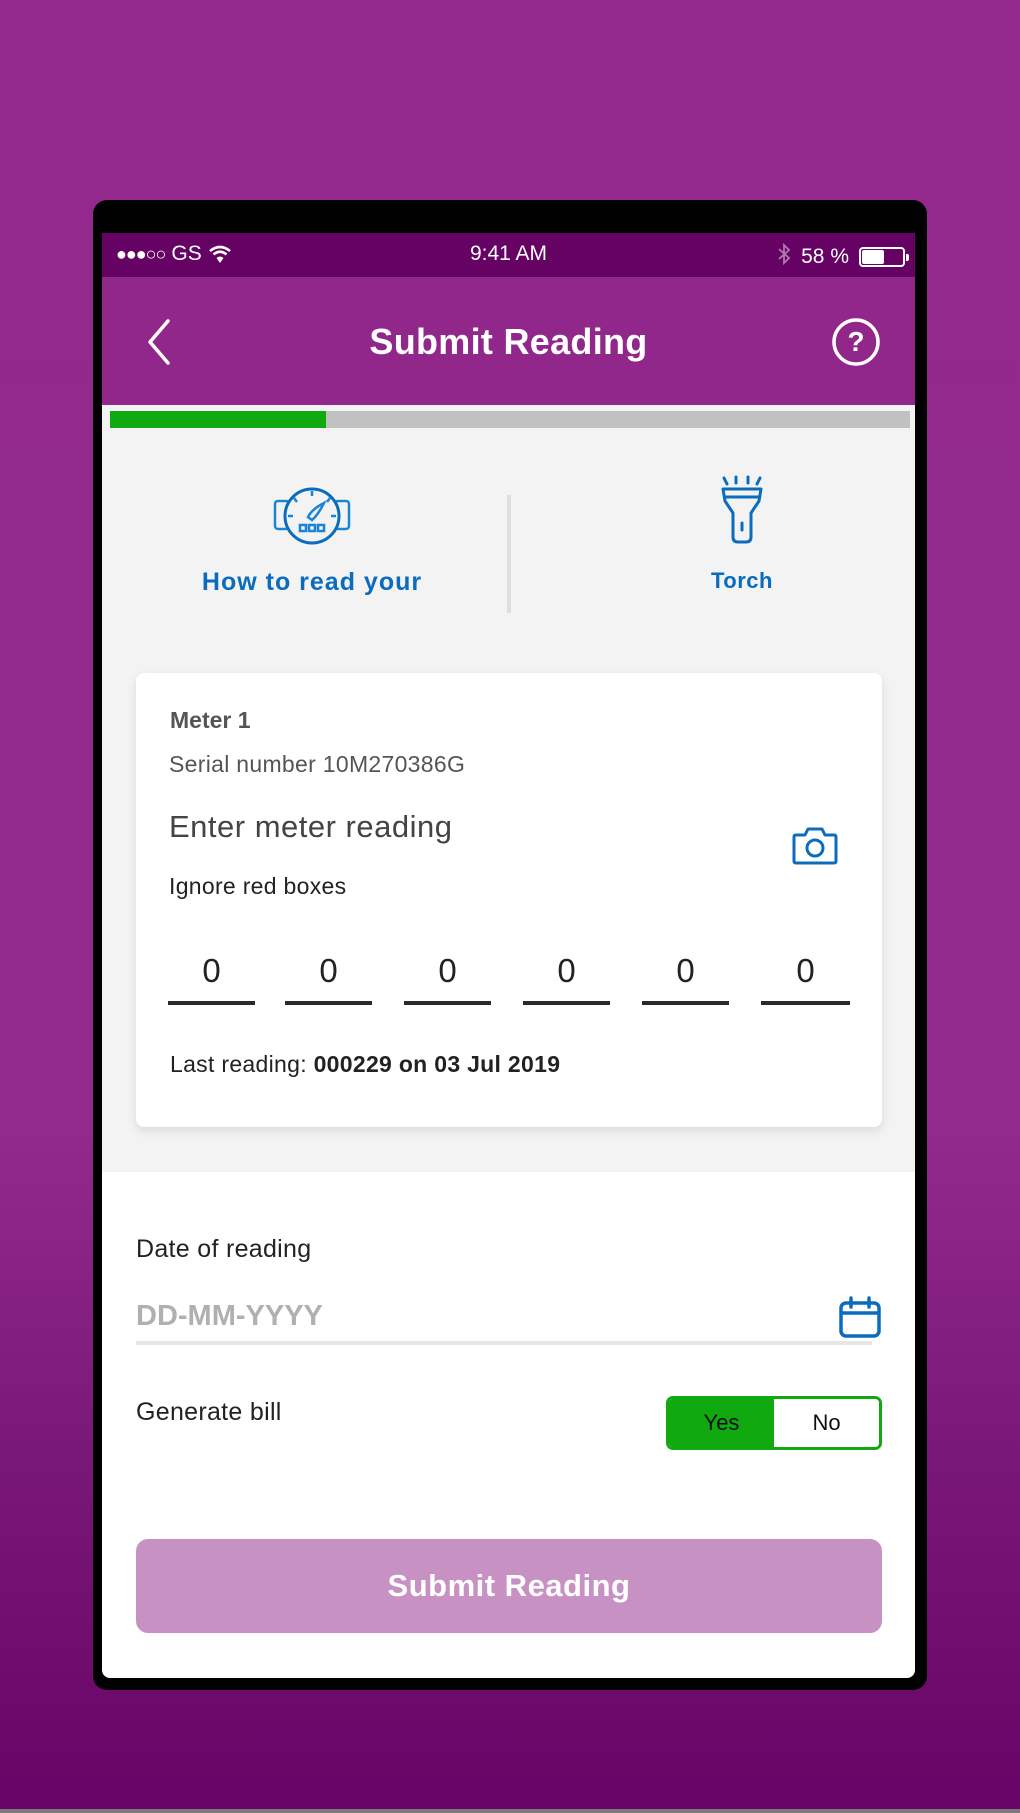 The image size is (1020, 1813). I want to click on how-to-read-meter-button: How to read your, so click(312, 541).